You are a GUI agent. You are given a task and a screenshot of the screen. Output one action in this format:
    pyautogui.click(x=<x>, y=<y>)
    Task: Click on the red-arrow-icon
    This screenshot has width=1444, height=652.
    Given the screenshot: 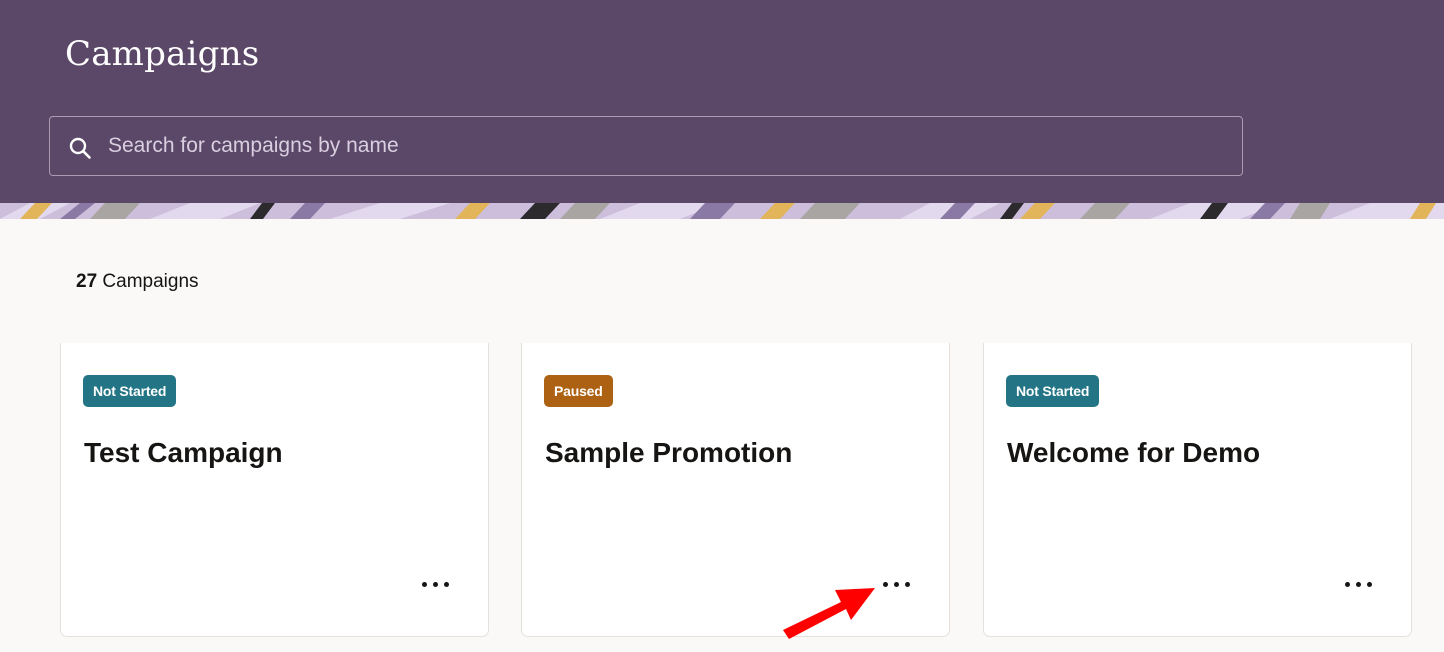 What is the action you would take?
    pyautogui.click(x=829, y=613)
    